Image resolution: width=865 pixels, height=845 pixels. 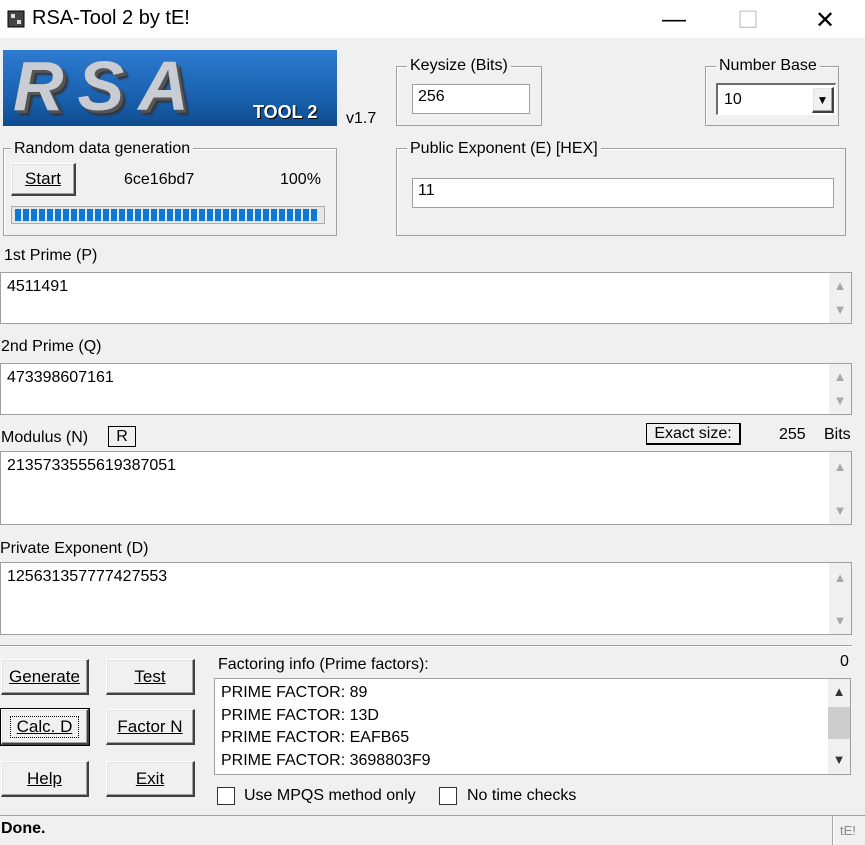 I want to click on logo-main-text: RSA, so click(x=108, y=87).